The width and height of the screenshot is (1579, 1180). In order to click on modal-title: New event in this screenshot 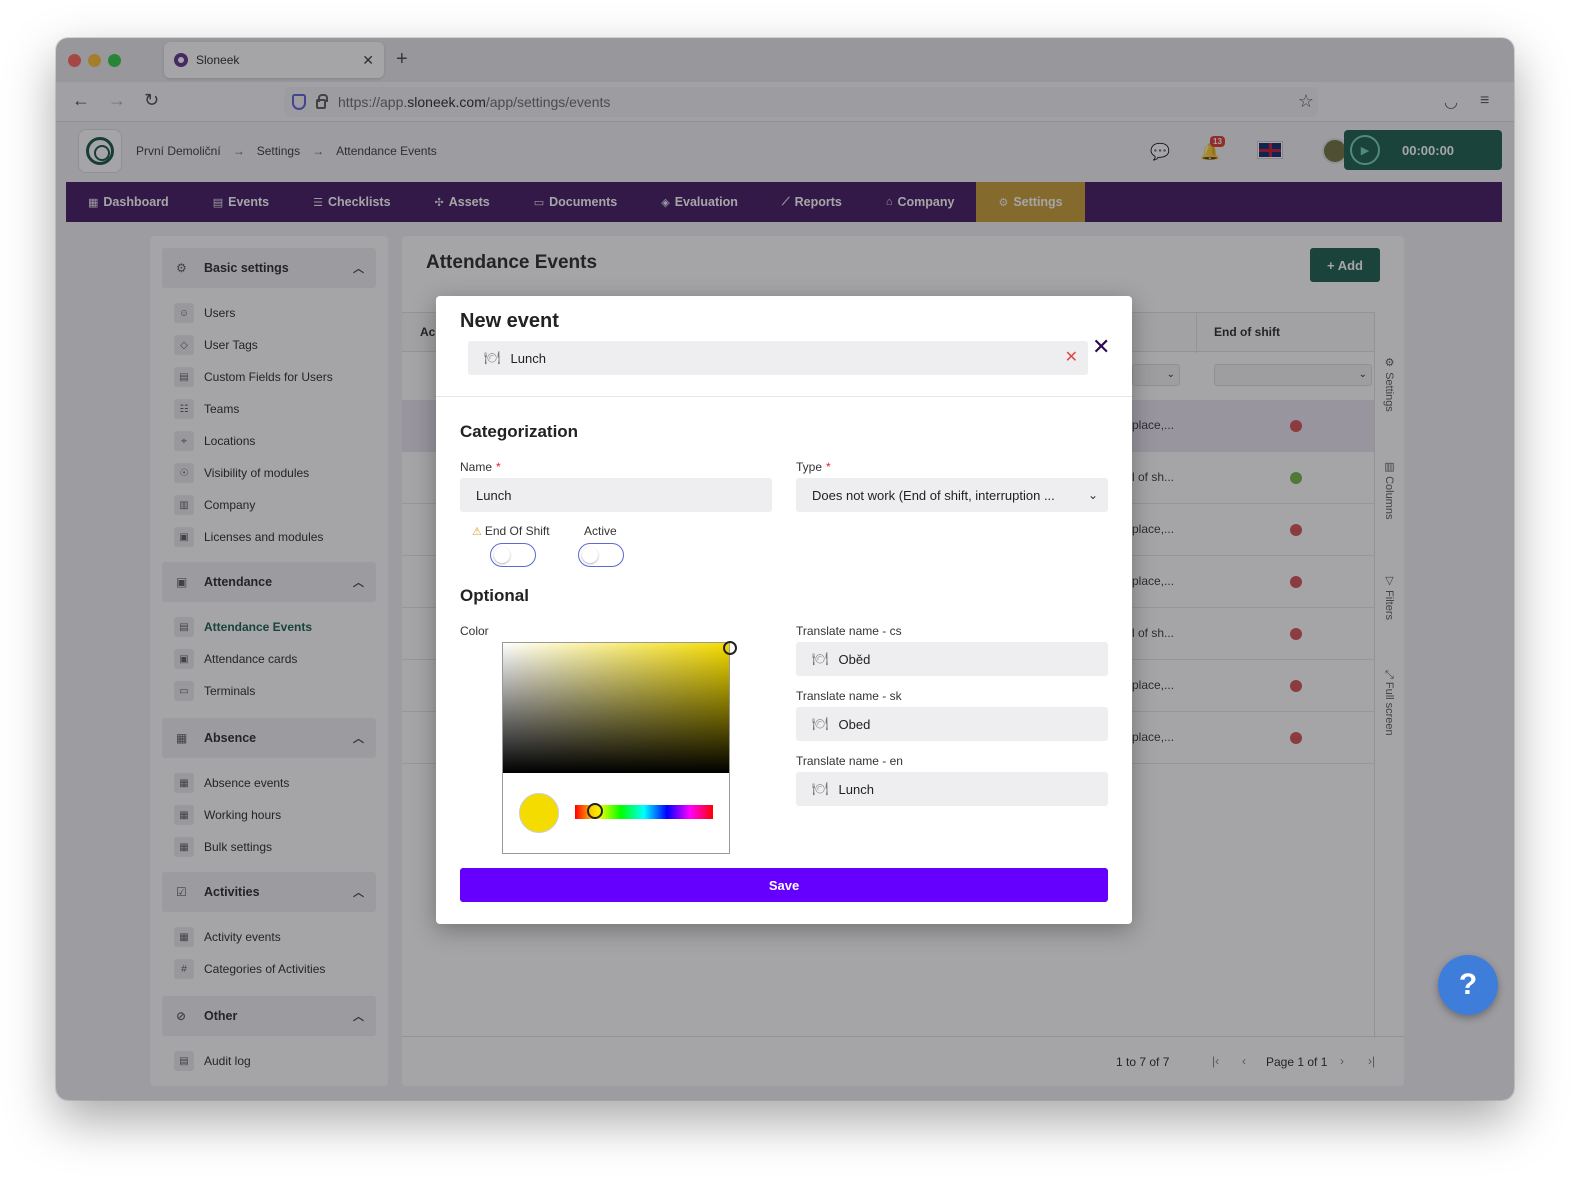, I will do `click(509, 321)`.